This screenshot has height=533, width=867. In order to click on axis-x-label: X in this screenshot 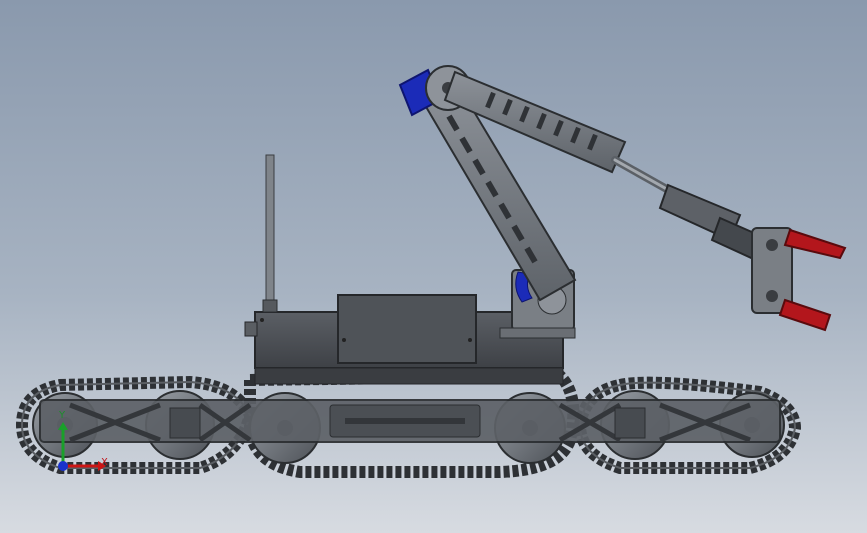, I will do `click(104, 462)`.